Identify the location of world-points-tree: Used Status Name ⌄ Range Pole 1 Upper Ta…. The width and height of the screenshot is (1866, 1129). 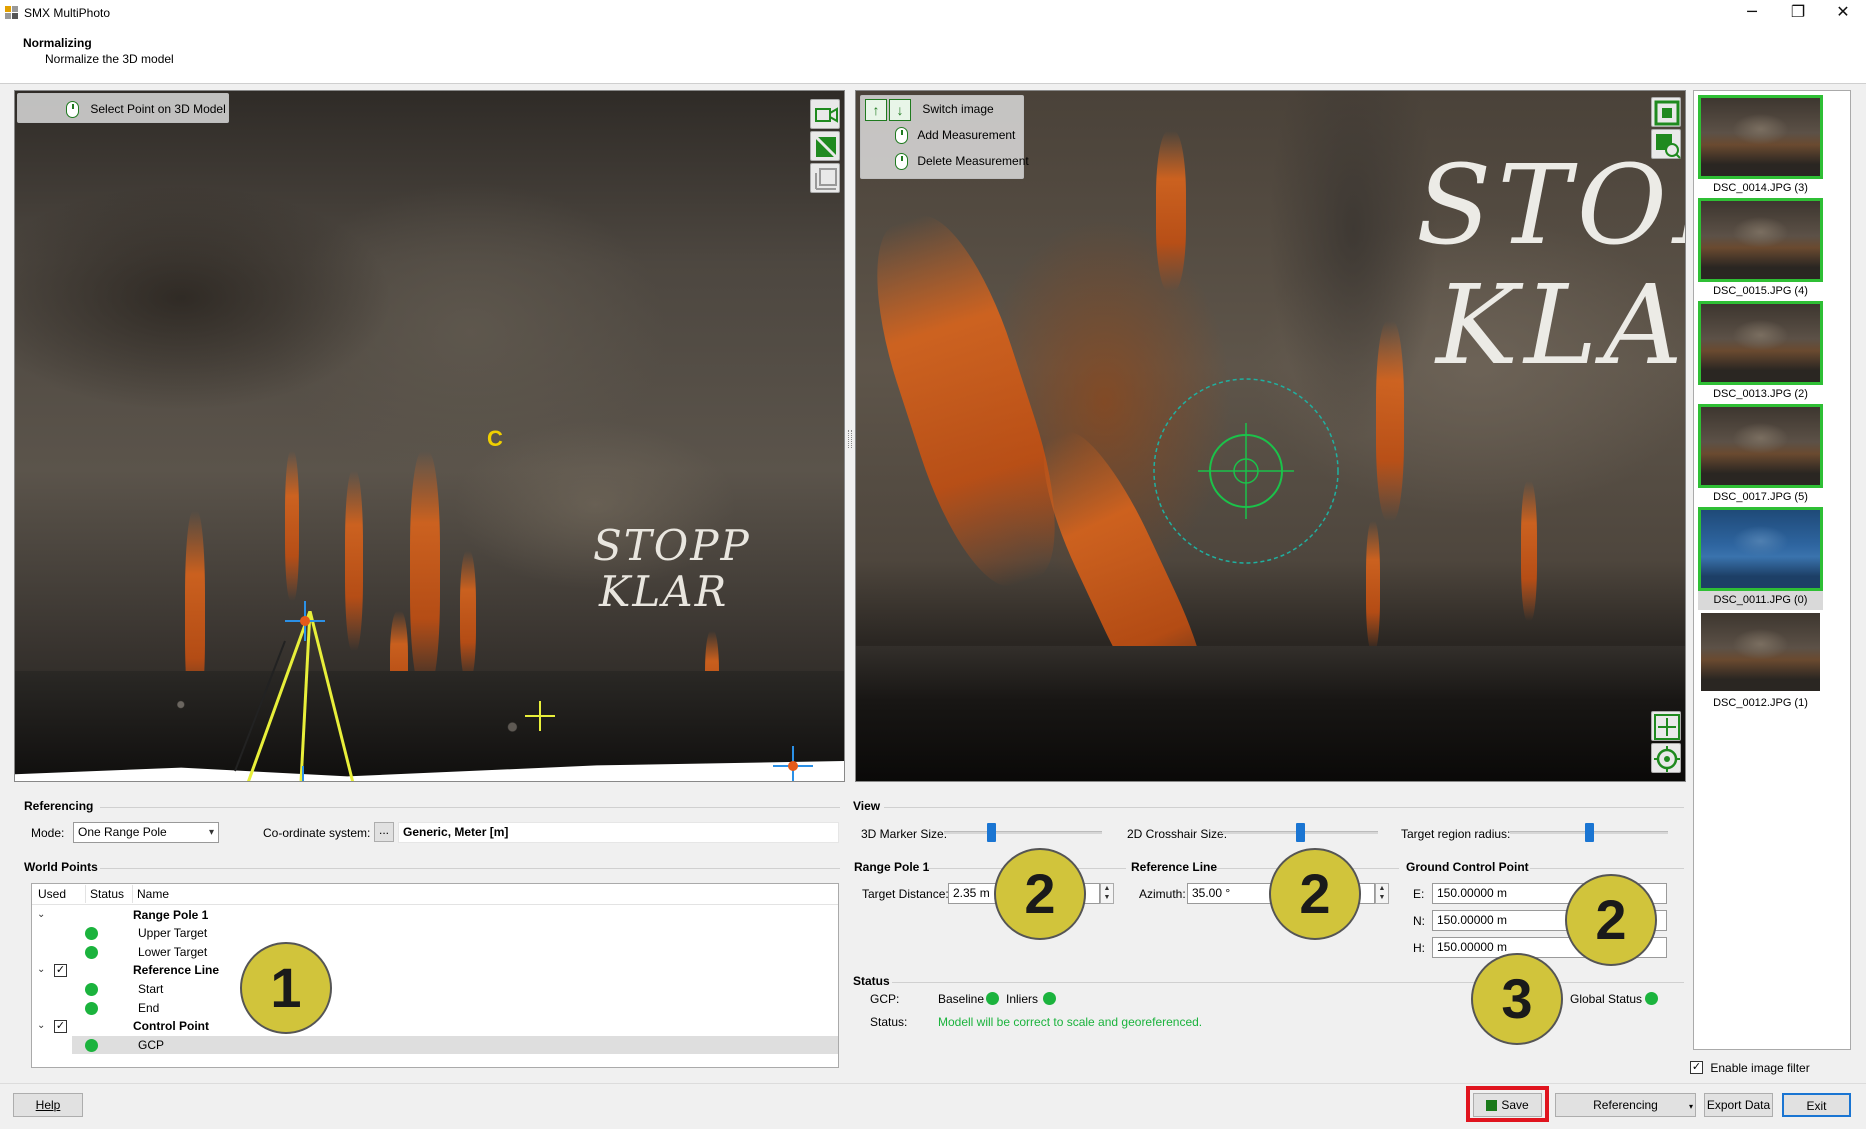
(435, 975).